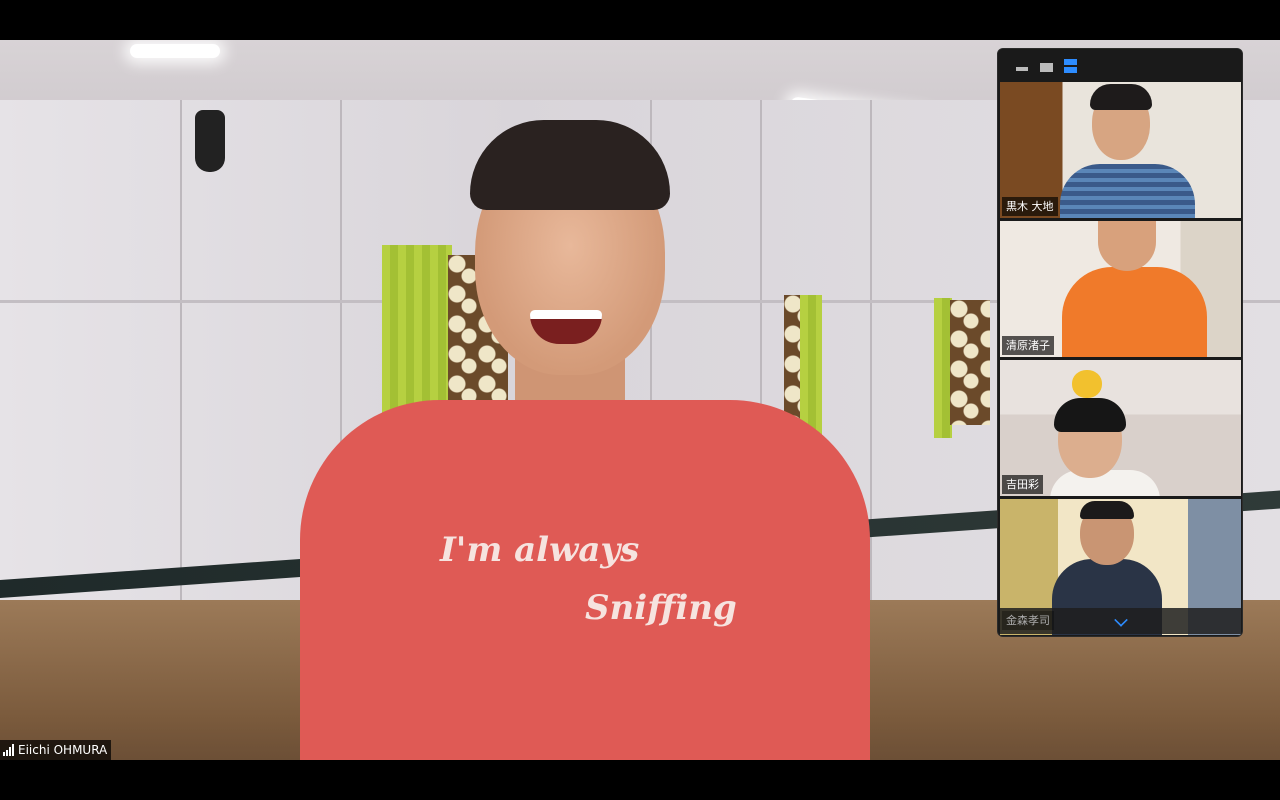  Describe the element at coordinates (1030, 206) in the screenshot. I see `participant-name: 黒木 大地` at that location.